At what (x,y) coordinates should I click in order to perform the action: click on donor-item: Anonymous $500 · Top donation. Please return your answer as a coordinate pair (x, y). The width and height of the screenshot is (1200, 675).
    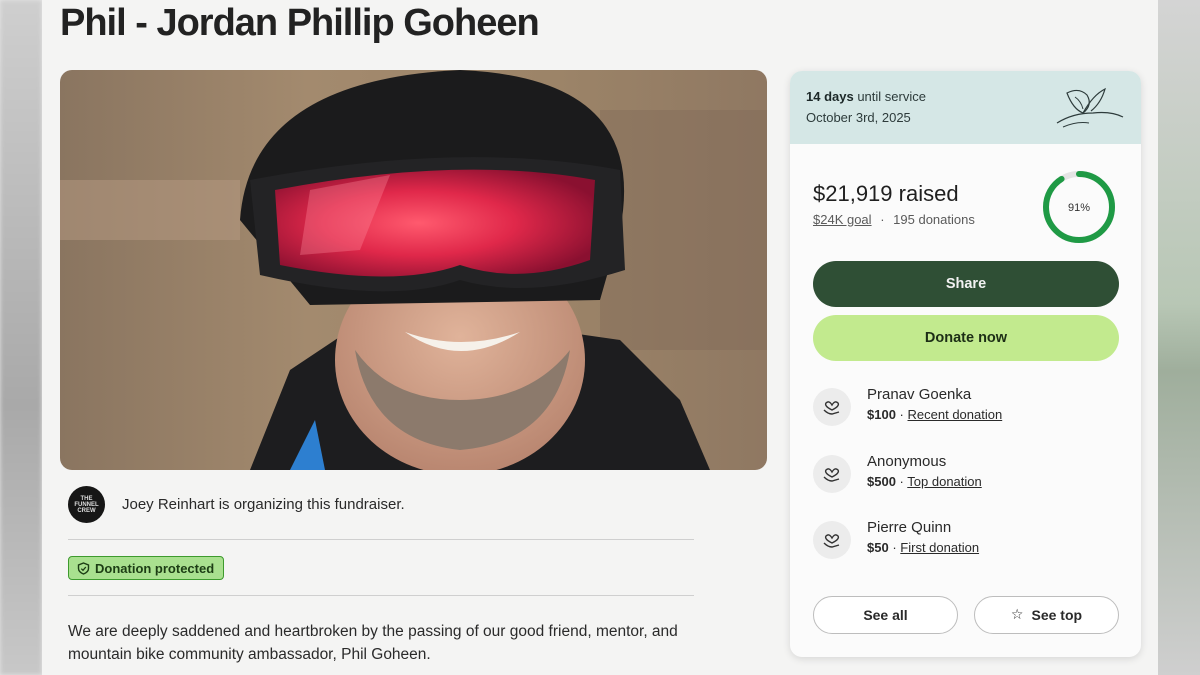
    Looking at the image, I should click on (897, 473).